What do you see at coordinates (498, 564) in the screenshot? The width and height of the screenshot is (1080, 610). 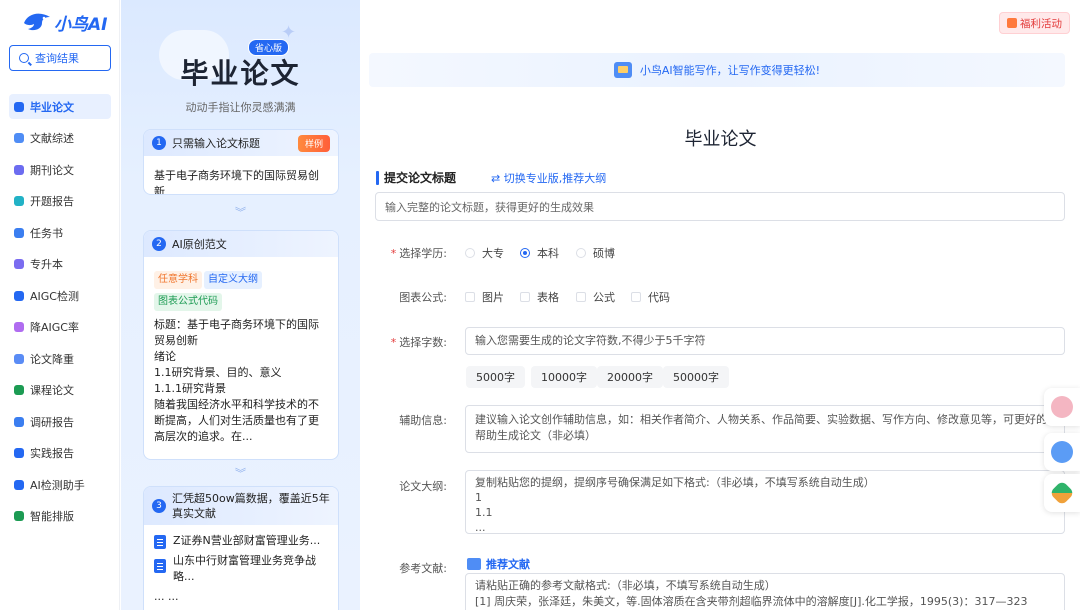 I see `recommend-references-button: 推荐文献` at bounding box center [498, 564].